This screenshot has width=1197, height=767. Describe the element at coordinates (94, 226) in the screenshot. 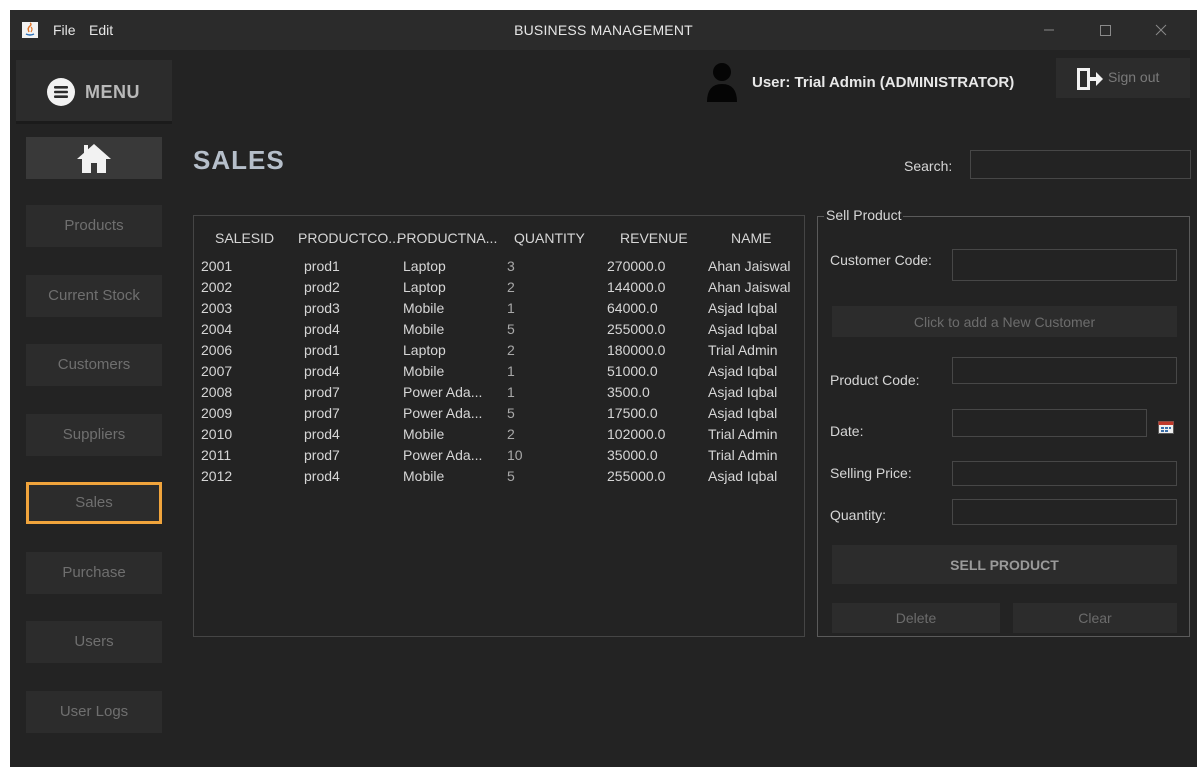

I see `sidebar-item-products: Products` at that location.